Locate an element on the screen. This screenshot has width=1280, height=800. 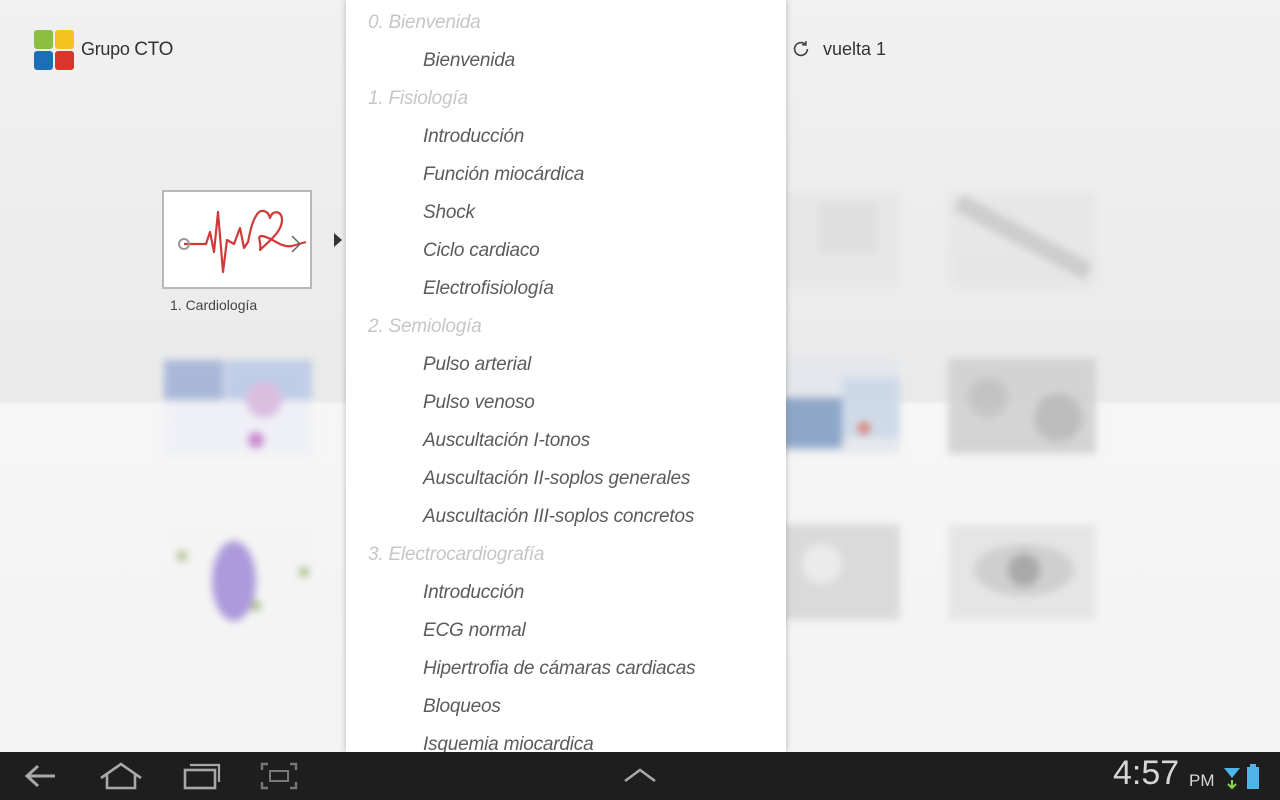
brand-prefix: Grupo is located at coordinates (105, 49).